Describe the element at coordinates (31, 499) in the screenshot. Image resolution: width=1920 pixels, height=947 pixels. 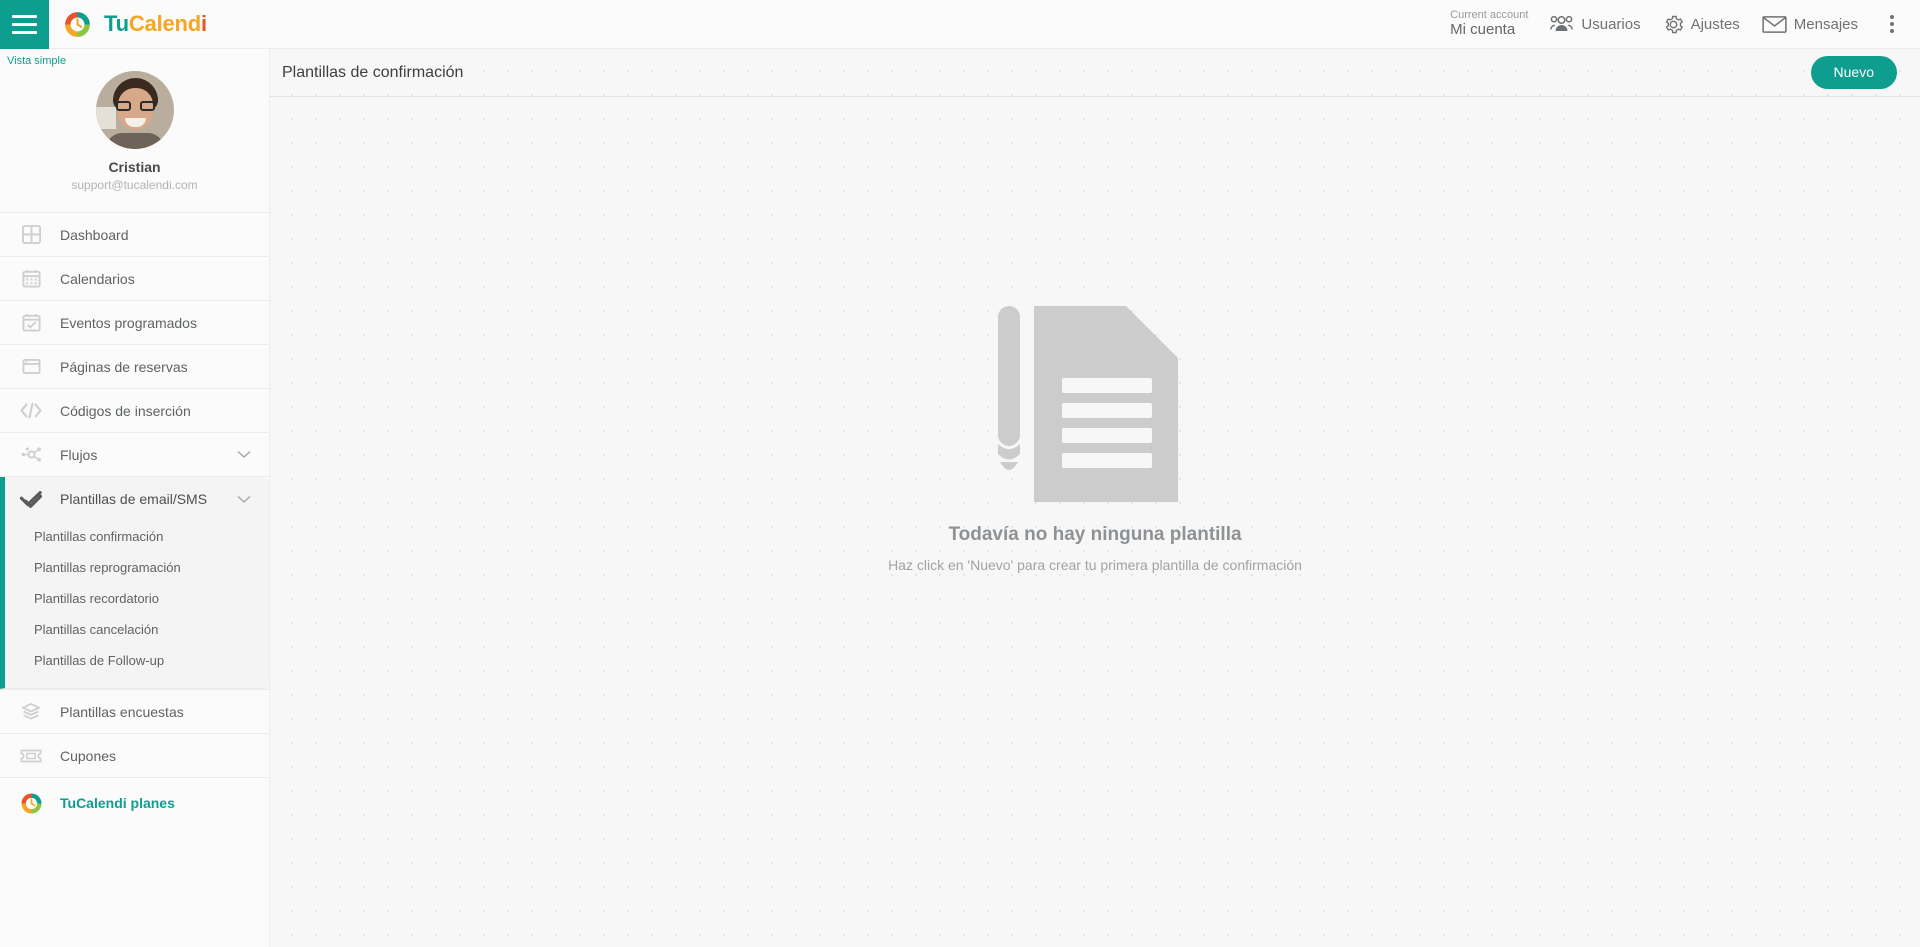
I see `double-check-icon` at that location.